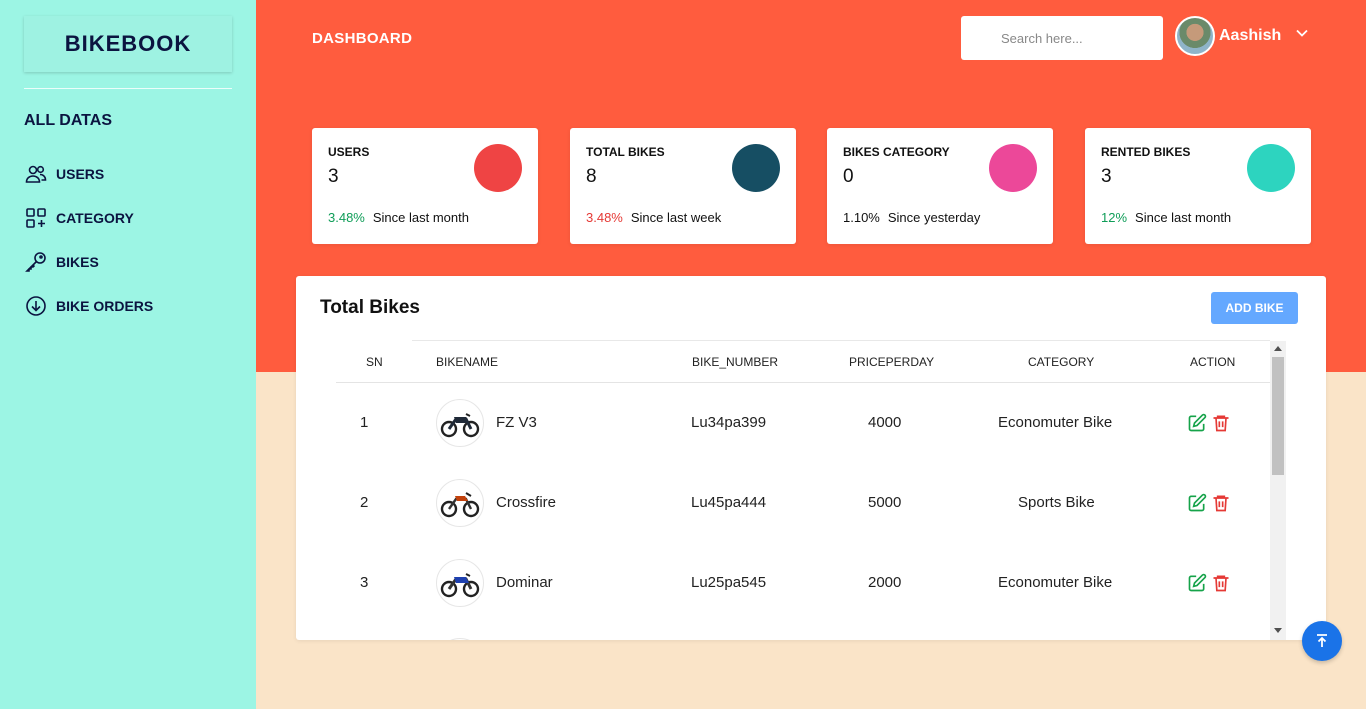 Image resolution: width=1366 pixels, height=709 pixels. Describe the element at coordinates (1278, 416) in the screenshot. I see `scrollbar-thumb` at that location.